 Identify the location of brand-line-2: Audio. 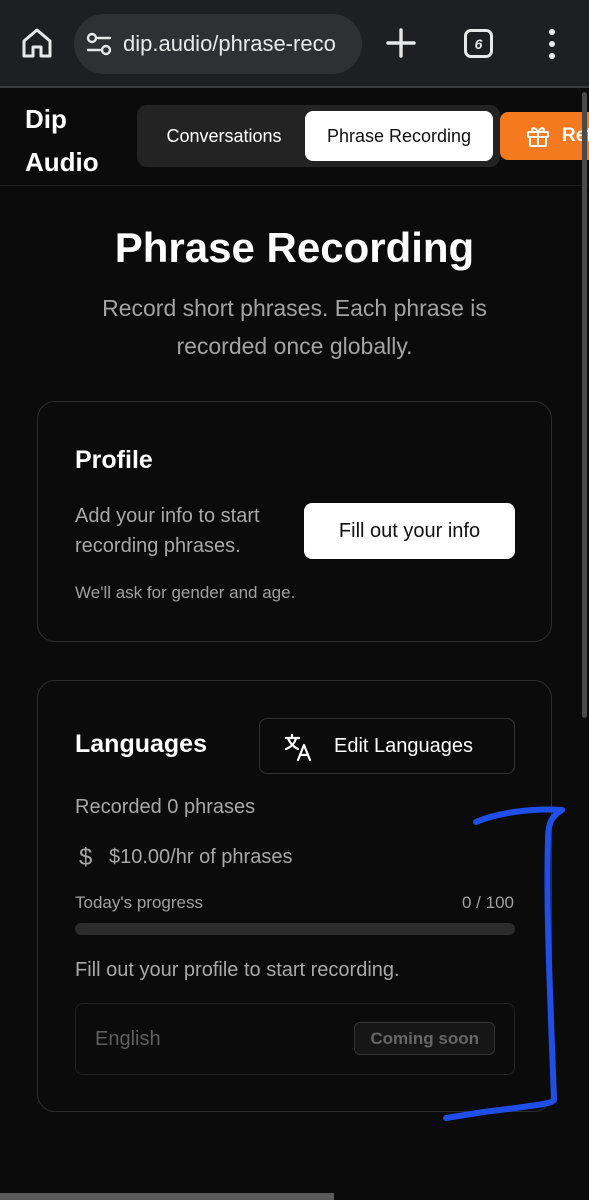
(62, 162).